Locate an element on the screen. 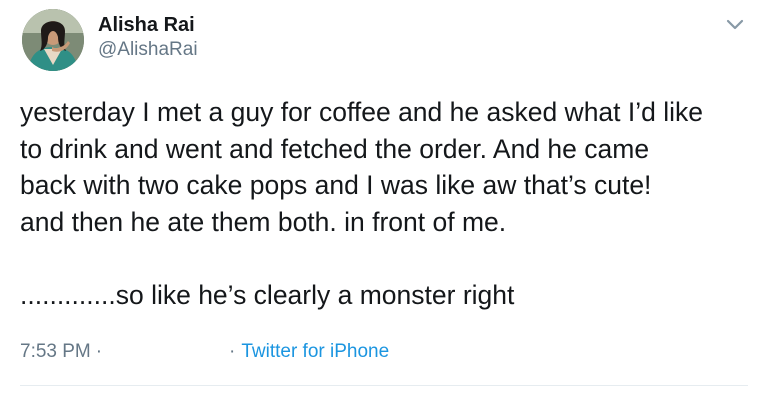 Image resolution: width=768 pixels, height=402 pixels. chevron-down-icon is located at coordinates (735, 24).